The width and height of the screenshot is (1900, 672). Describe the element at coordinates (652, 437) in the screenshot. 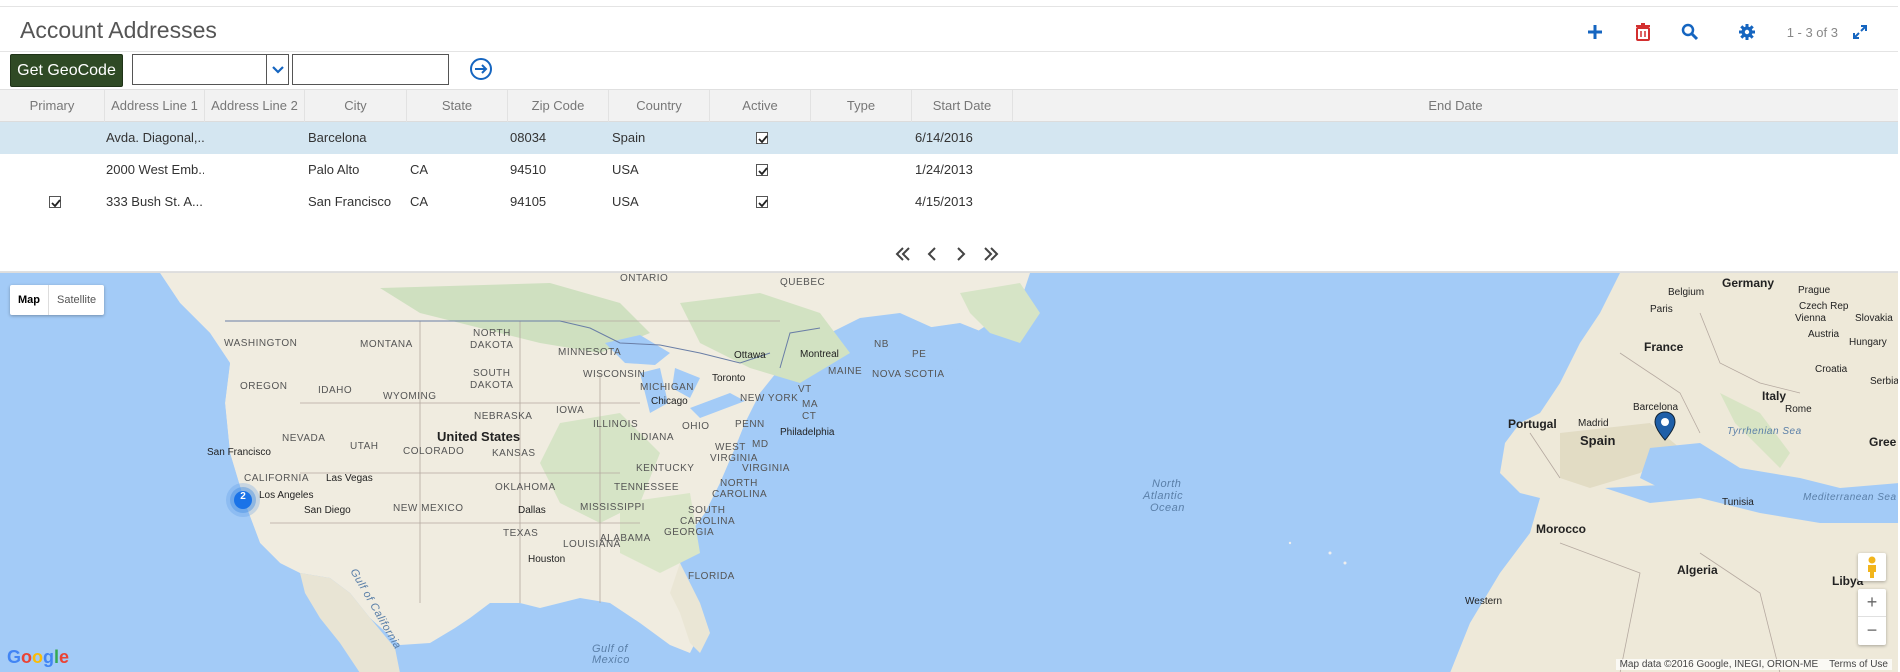

I see `map-label: INDIANA` at that location.